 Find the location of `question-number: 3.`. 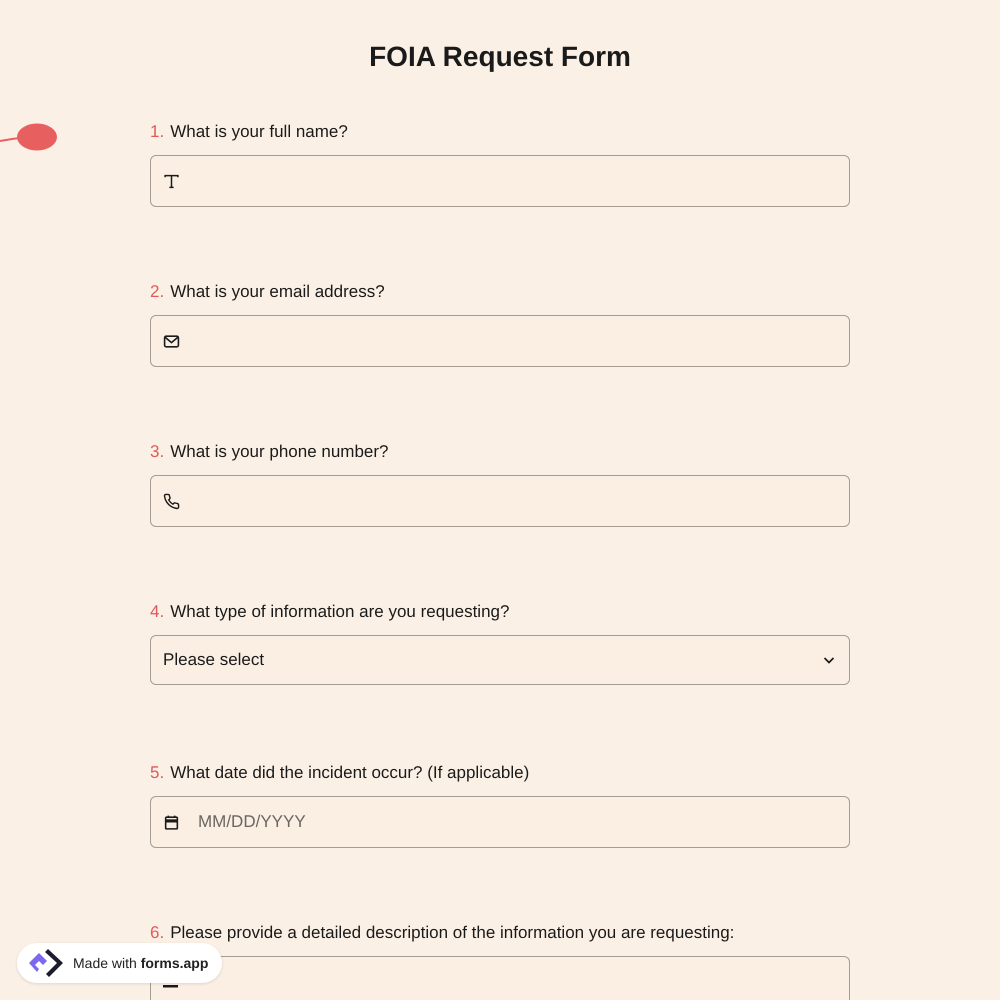

question-number: 3. is located at coordinates (157, 452).